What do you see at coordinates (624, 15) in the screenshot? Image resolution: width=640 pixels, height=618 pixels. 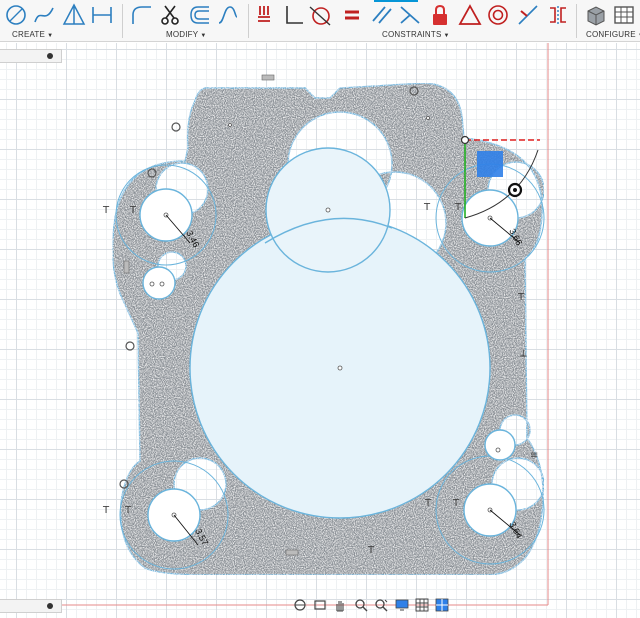 I see `configure-table-icon` at bounding box center [624, 15].